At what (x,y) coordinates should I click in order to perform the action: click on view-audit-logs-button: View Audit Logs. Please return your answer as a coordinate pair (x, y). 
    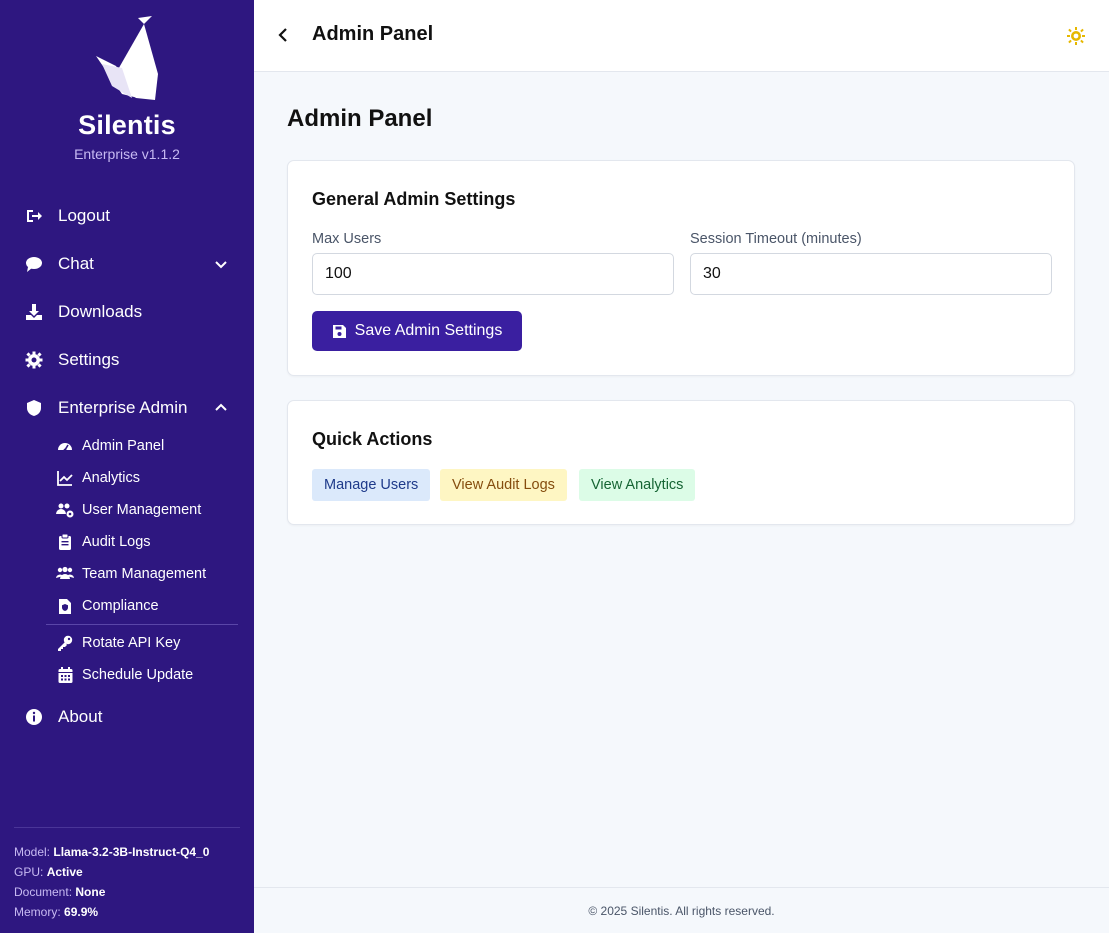
    Looking at the image, I should click on (503, 485).